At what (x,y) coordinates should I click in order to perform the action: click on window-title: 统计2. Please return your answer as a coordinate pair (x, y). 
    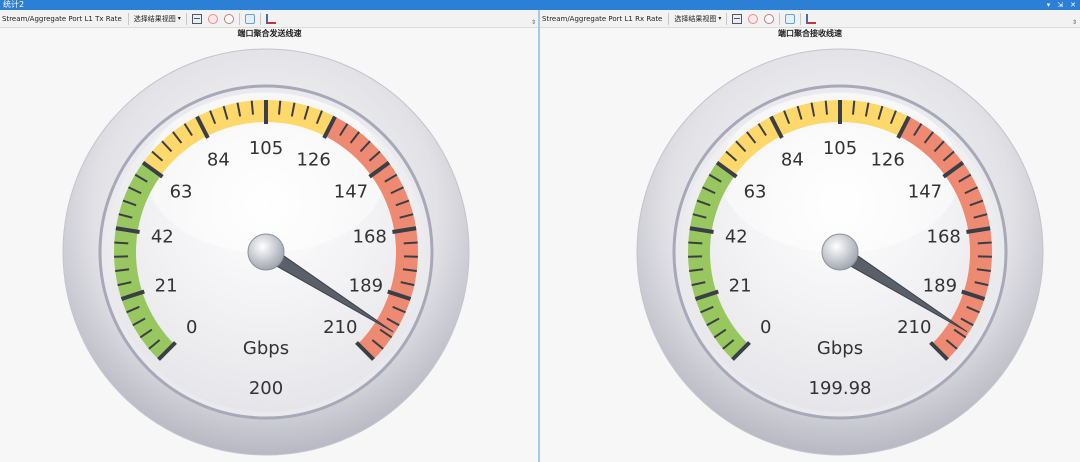
    Looking at the image, I should click on (14, 4).